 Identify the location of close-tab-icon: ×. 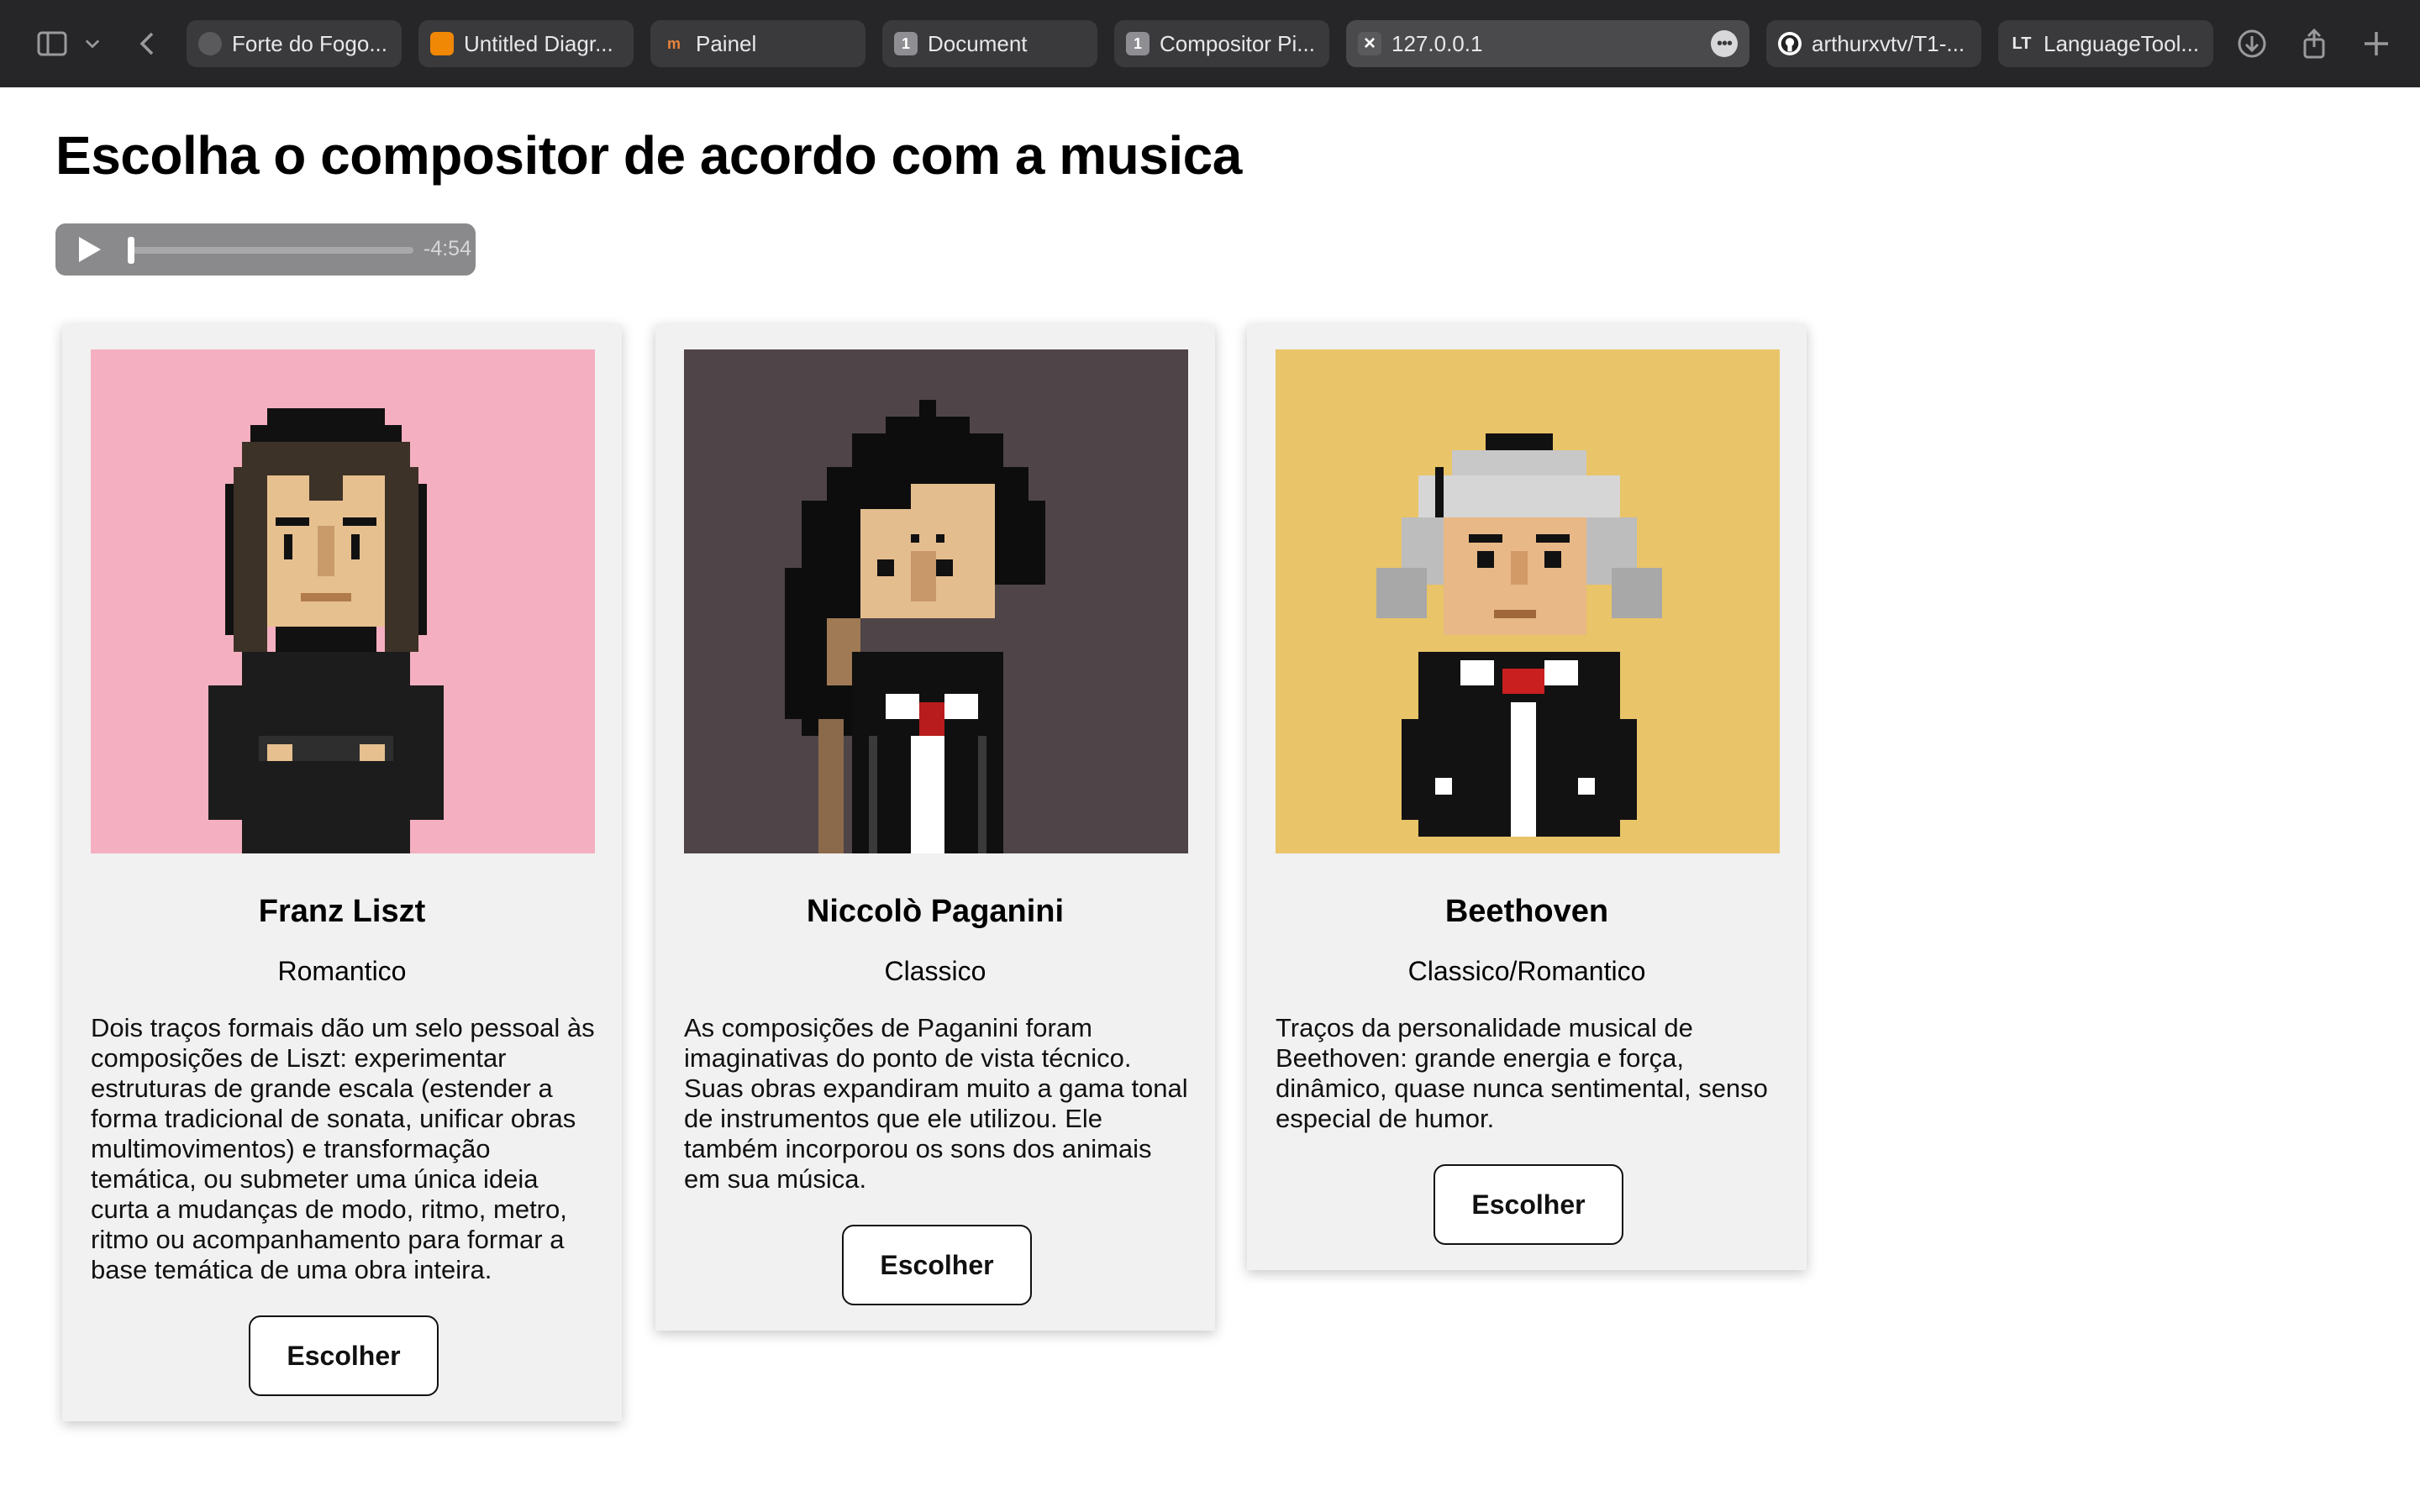
(1369, 43).